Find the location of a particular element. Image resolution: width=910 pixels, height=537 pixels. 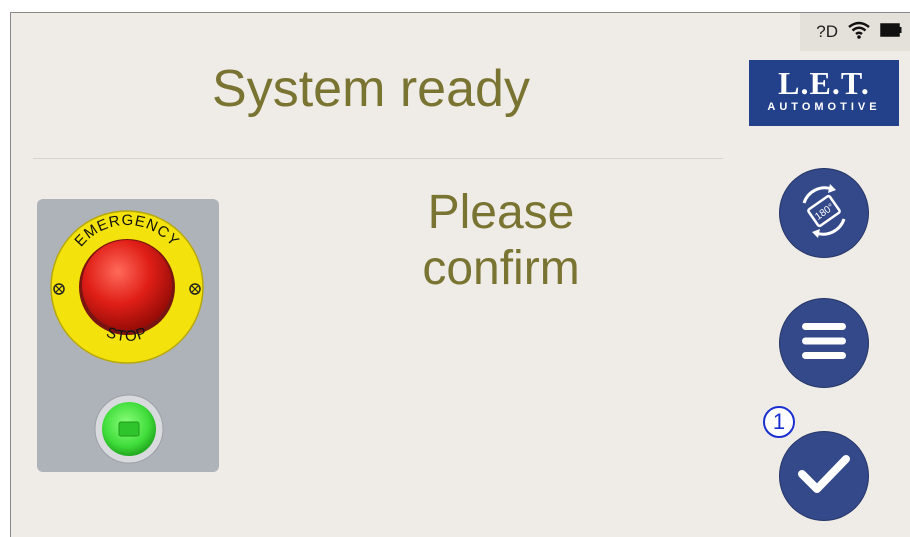

emergency-stop-icon: EMERGENCY STOP is located at coordinates (127, 289).